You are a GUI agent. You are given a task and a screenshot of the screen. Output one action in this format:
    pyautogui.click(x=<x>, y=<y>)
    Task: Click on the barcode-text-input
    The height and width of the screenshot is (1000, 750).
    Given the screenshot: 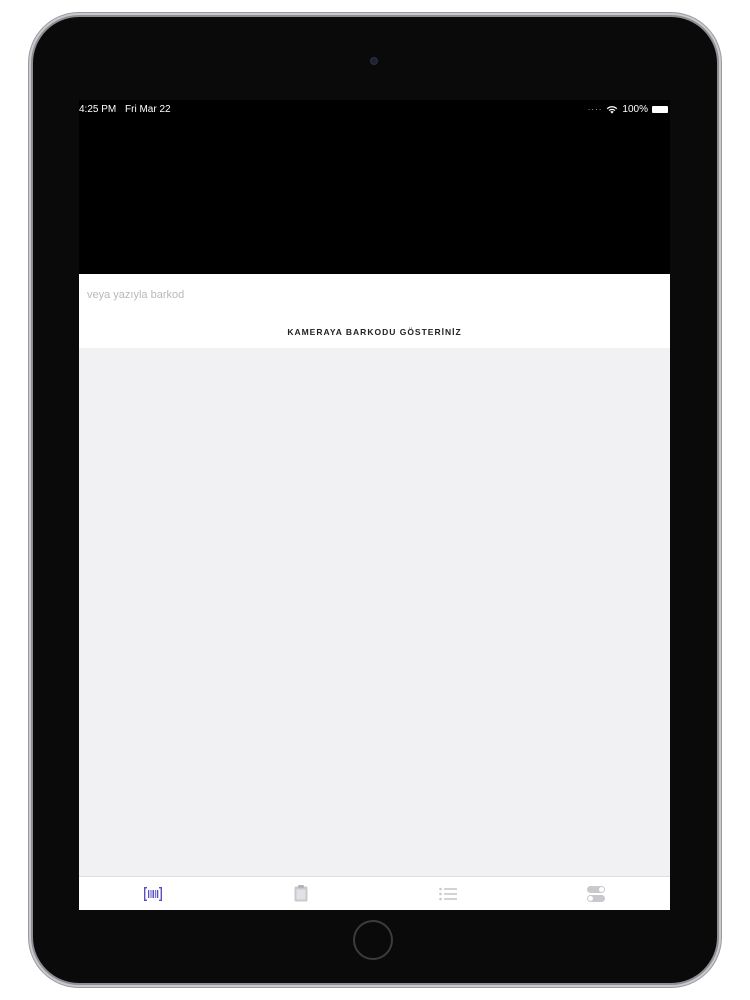 What is the action you would take?
    pyautogui.click(x=374, y=295)
    